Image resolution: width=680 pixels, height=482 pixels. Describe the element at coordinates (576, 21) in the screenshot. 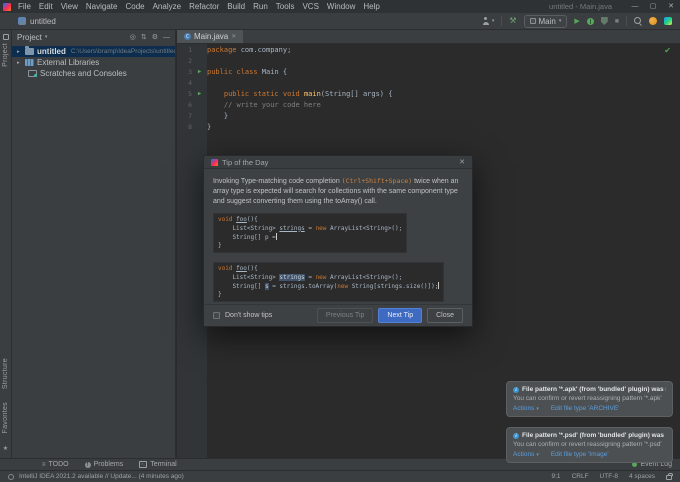

I see `run-button: ▶` at that location.